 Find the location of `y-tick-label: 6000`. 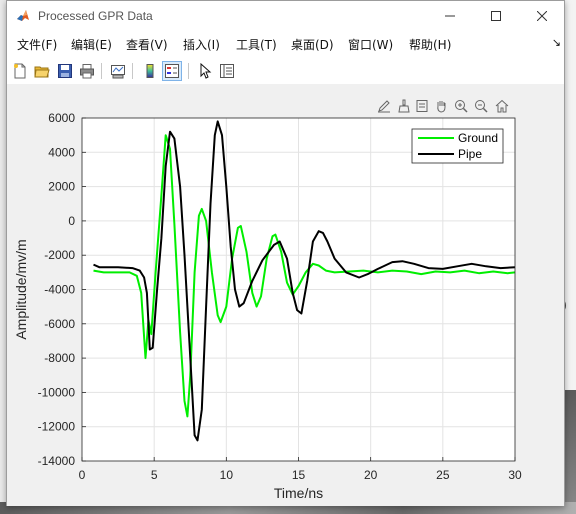

y-tick-label: 6000 is located at coordinates (61, 118).